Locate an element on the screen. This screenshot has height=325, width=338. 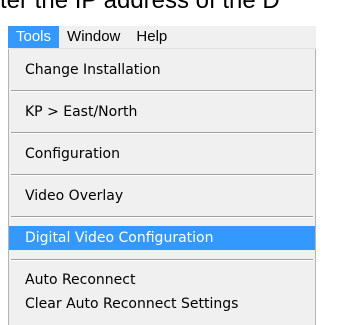
menu-item-video-overlay: Video Overlay is located at coordinates (162, 196).